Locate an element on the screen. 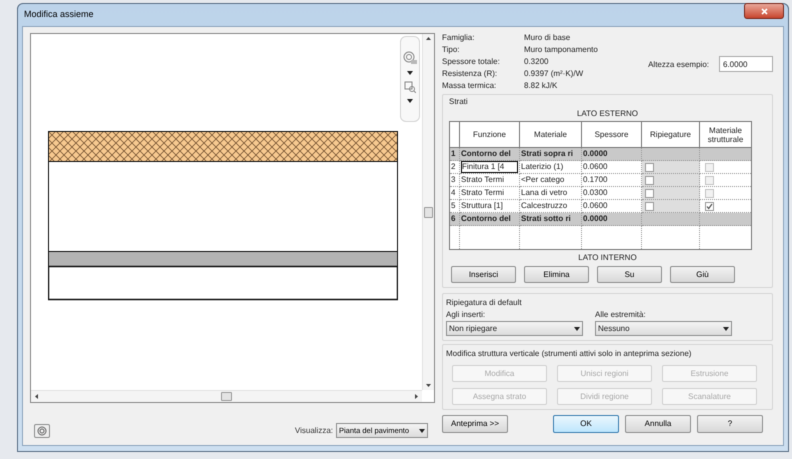  sample-height-field: 6.0000 is located at coordinates (746, 64).